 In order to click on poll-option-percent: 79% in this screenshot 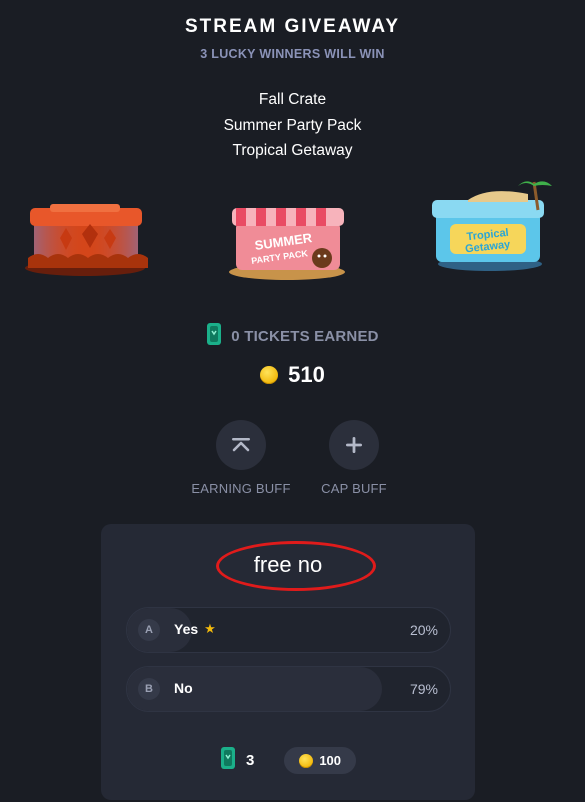, I will do `click(423, 689)`.